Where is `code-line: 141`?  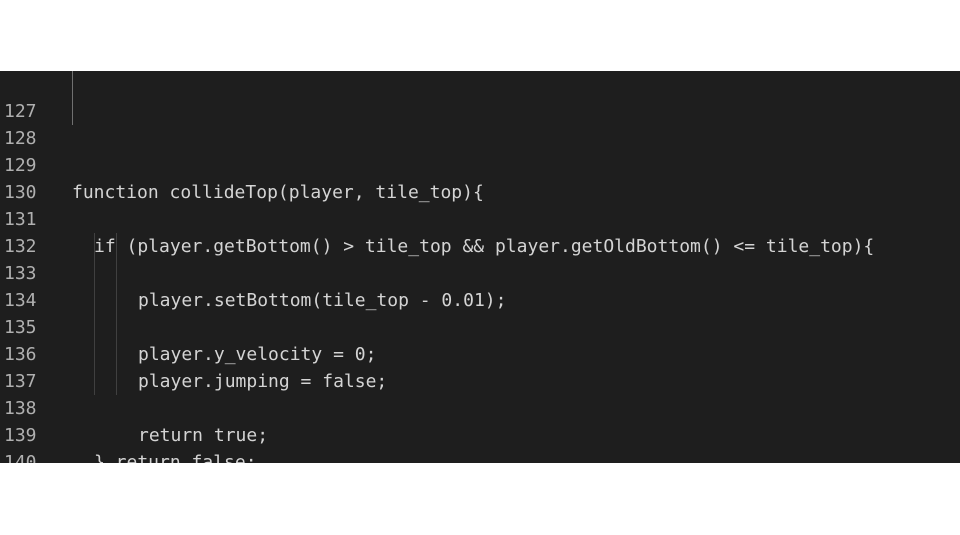 code-line: 141 is located at coordinates (480, 456).